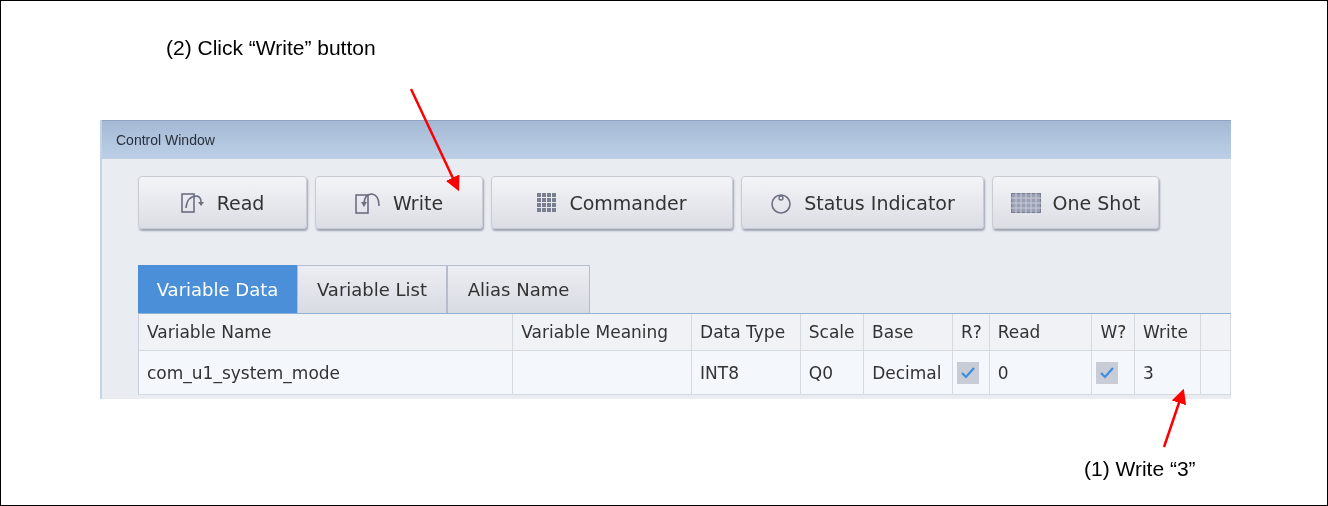  I want to click on column-header: Data Type, so click(746, 332).